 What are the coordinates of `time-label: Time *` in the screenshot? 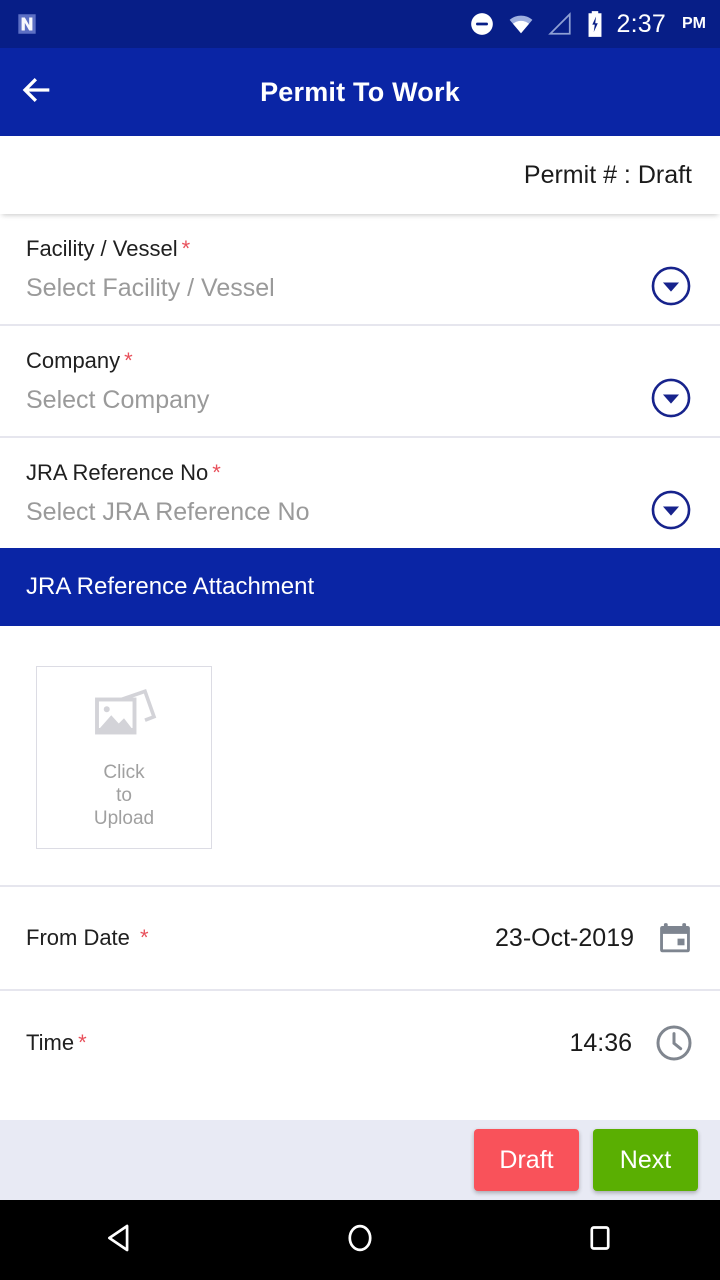 It's located at (297, 1043).